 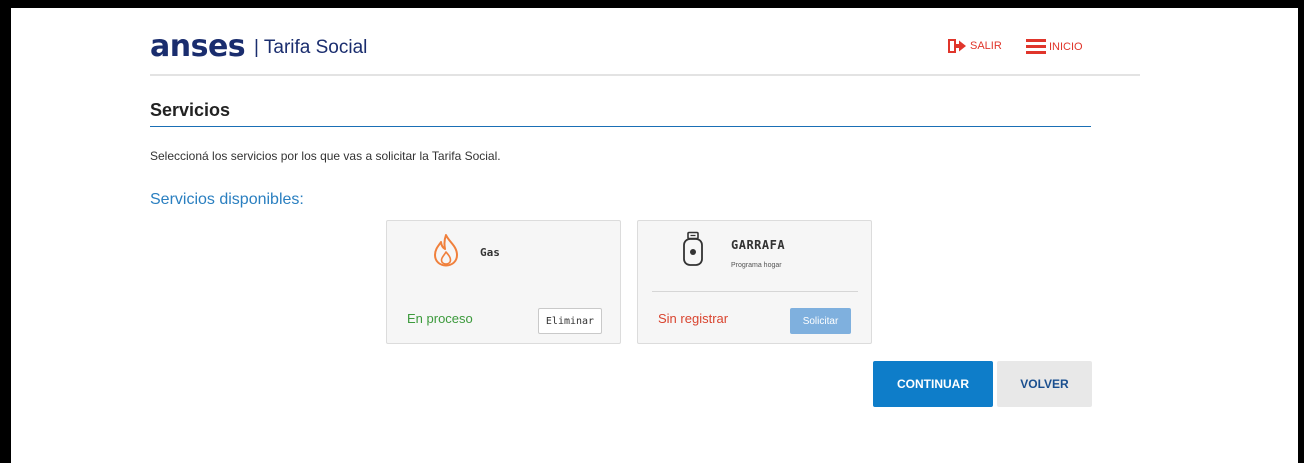 I want to click on service-name: GARRAFA, so click(x=758, y=245).